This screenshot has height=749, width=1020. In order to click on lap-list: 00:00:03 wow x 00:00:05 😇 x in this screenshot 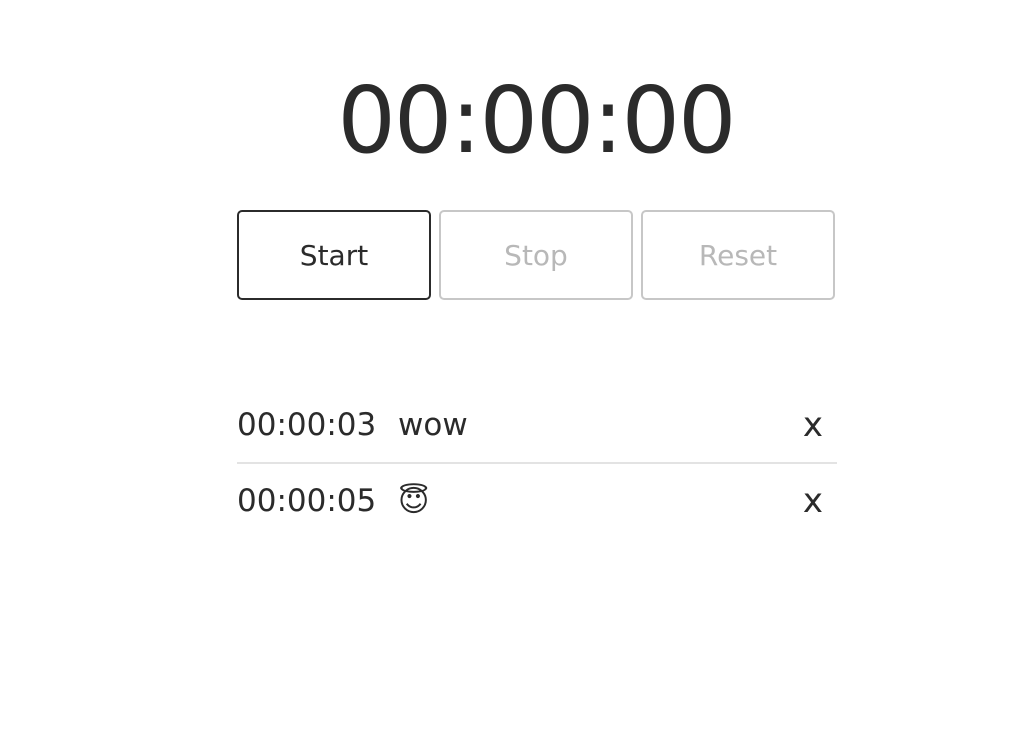, I will do `click(537, 463)`.